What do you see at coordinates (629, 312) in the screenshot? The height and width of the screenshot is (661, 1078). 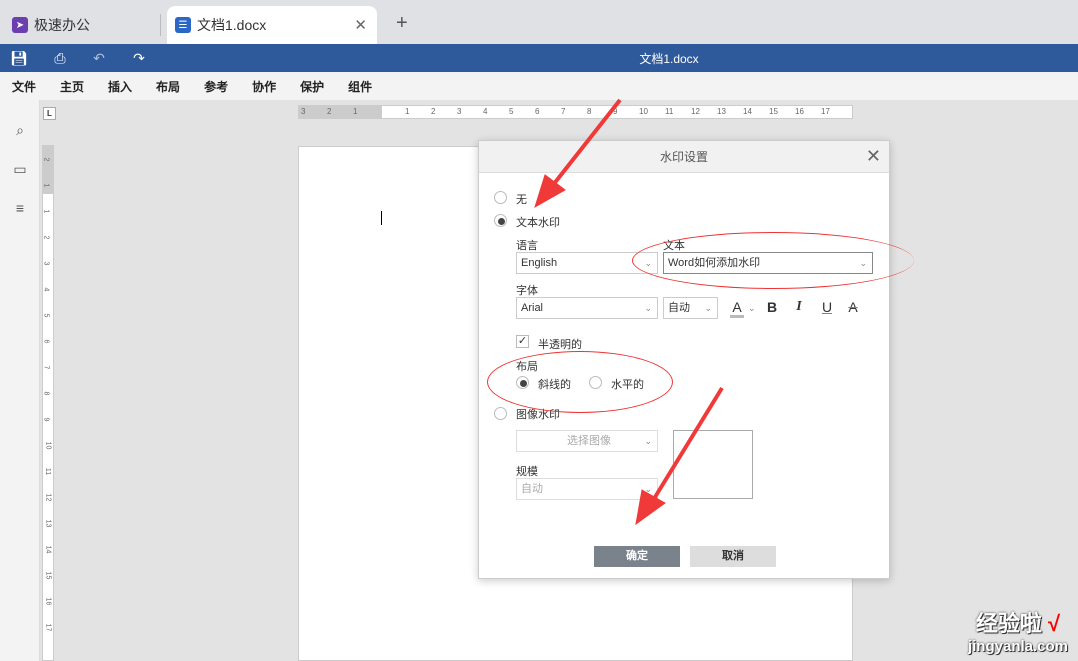 I see `annotation-arrows` at bounding box center [629, 312].